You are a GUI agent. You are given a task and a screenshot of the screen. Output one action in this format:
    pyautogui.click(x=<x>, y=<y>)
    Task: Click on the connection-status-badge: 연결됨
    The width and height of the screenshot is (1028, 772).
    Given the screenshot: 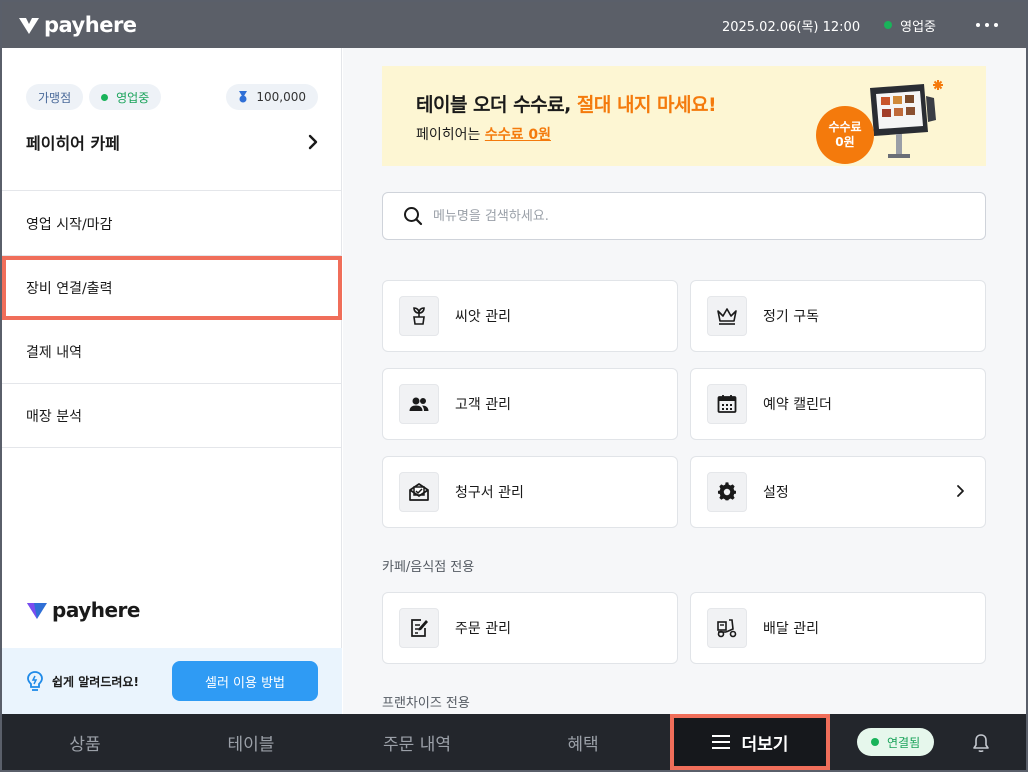 What is the action you would take?
    pyautogui.click(x=896, y=742)
    